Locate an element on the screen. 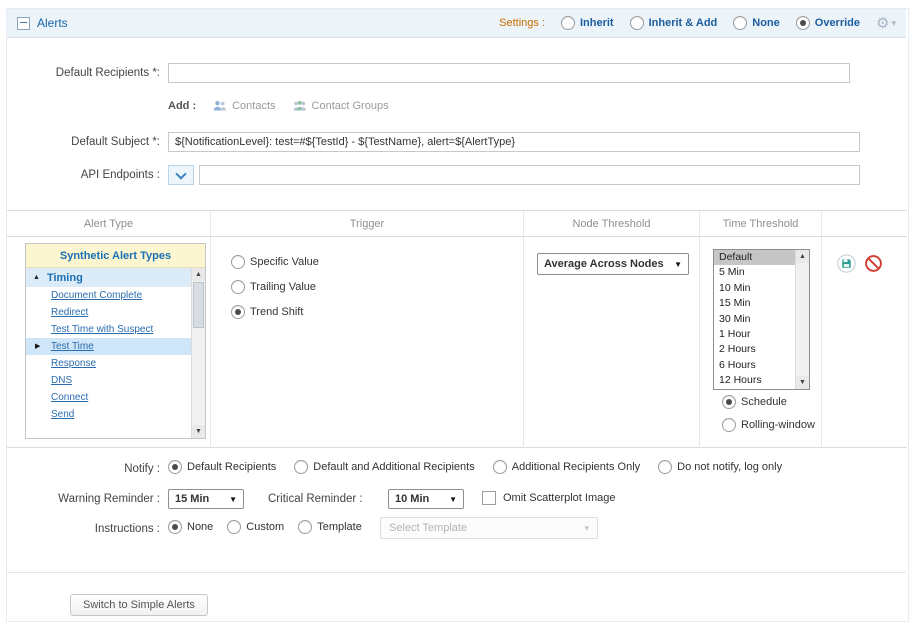  column-header-alert-type: Alert Type is located at coordinates (109, 224).